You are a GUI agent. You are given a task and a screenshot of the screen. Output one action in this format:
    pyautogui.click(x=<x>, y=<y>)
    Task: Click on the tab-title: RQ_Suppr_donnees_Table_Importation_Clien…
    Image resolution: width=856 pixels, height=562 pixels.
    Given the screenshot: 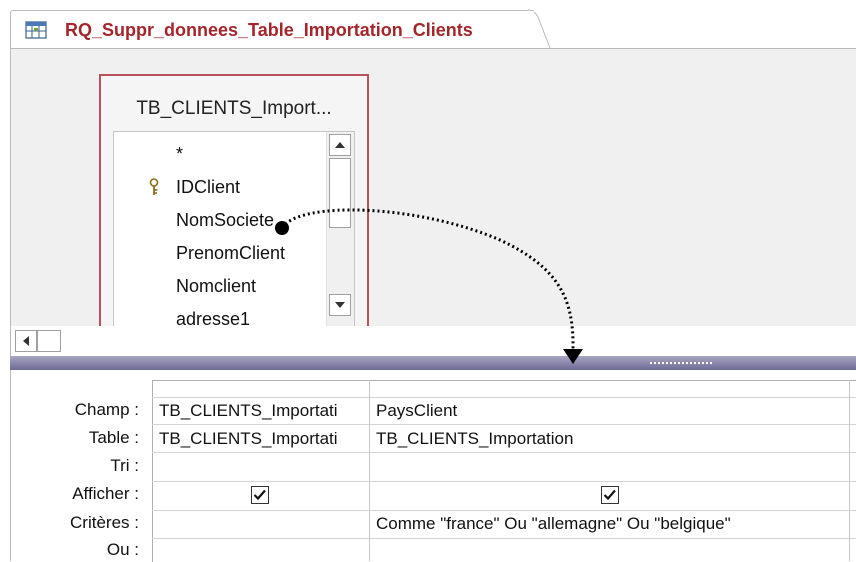 What is the action you would take?
    pyautogui.click(x=269, y=30)
    